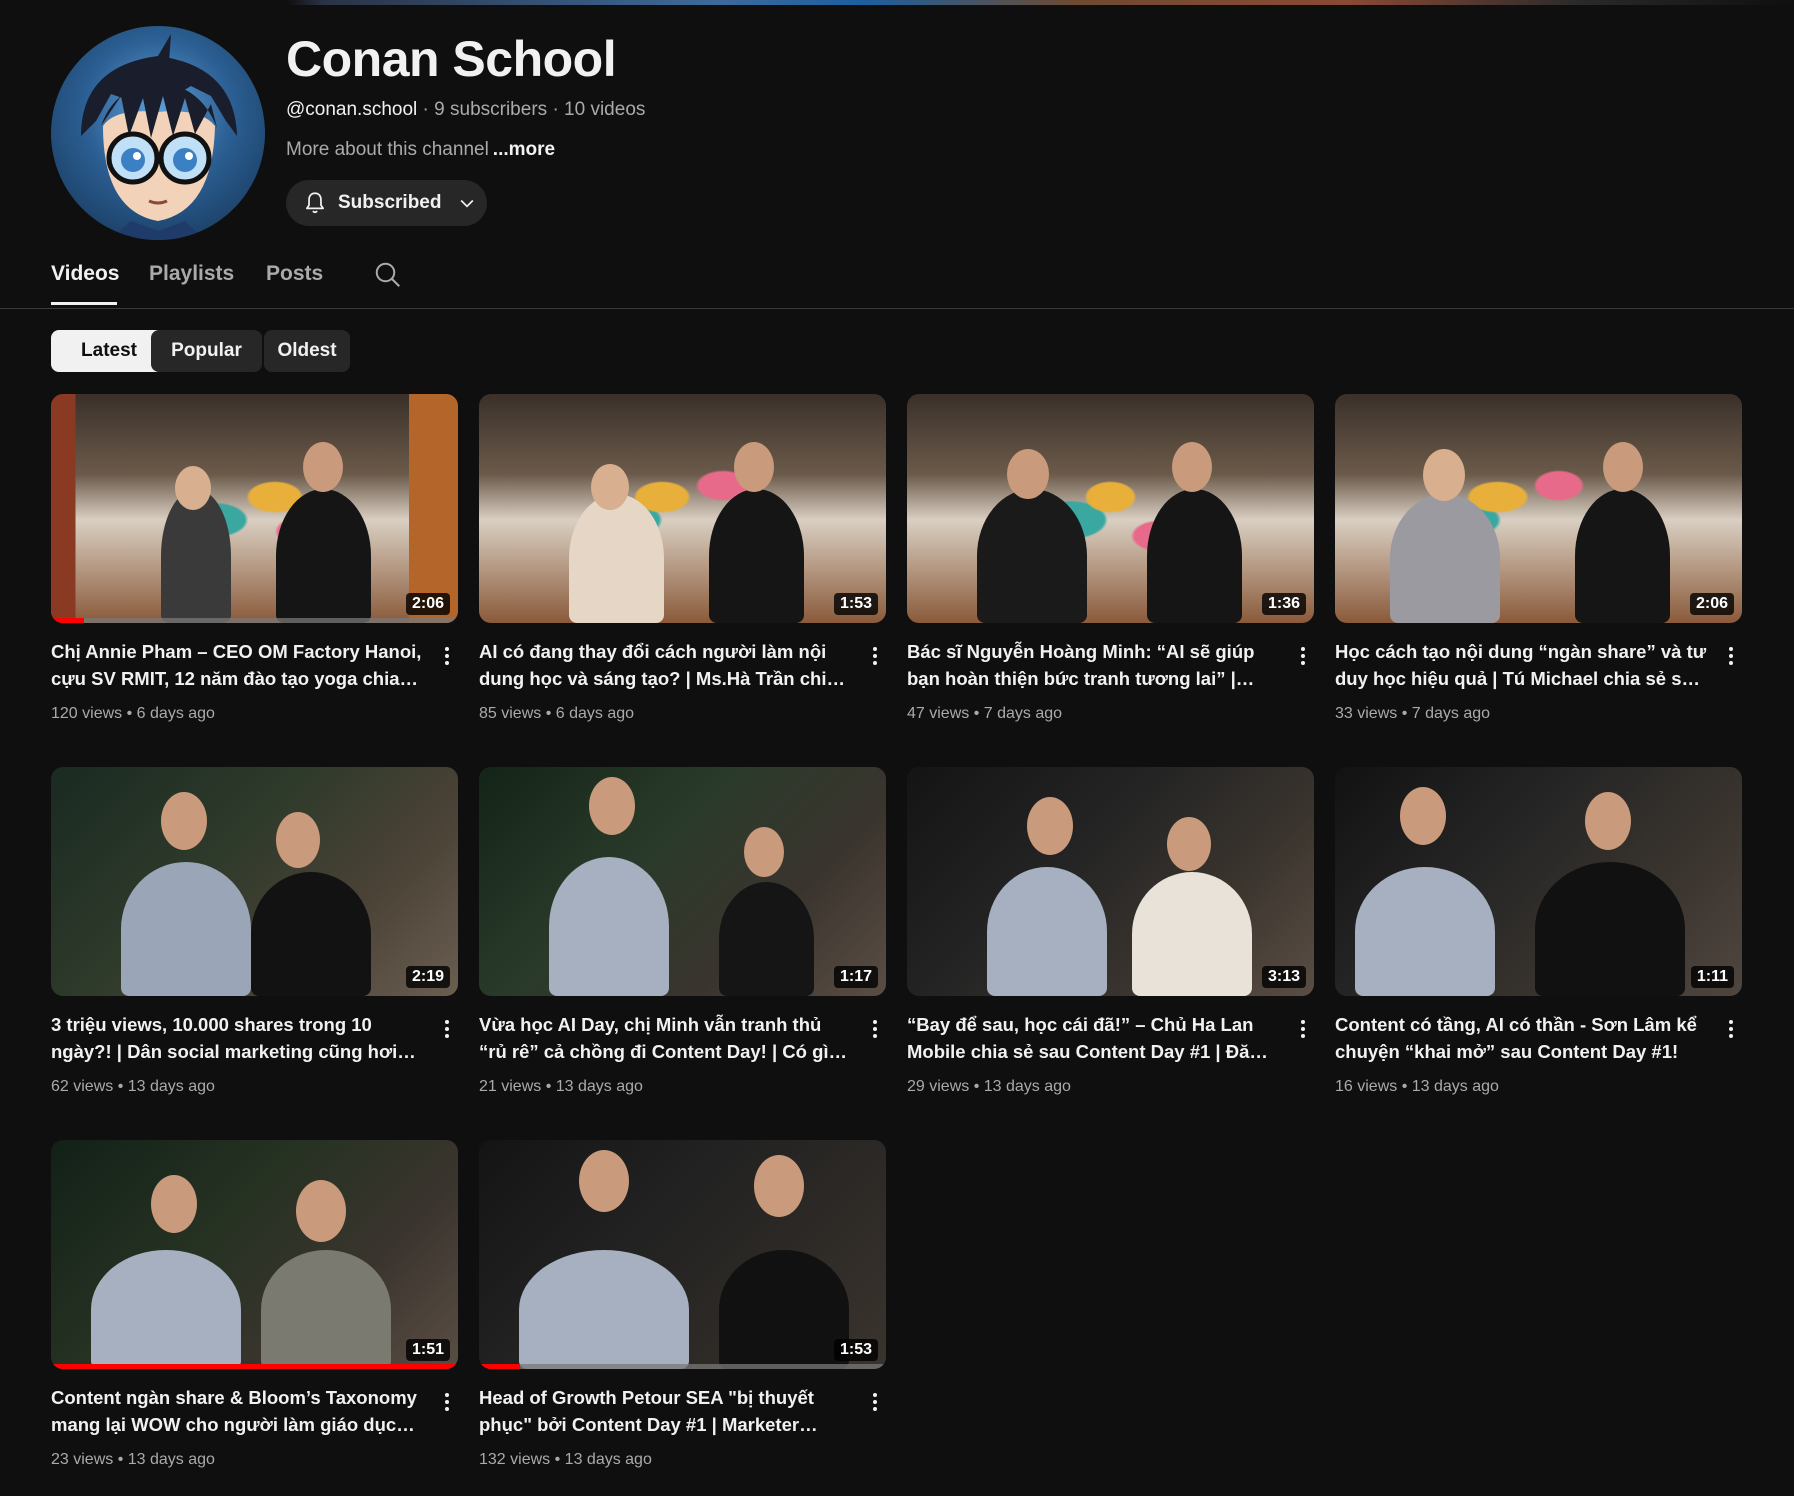  What do you see at coordinates (191, 274) in the screenshot?
I see `tab-playlists: Playlists` at bounding box center [191, 274].